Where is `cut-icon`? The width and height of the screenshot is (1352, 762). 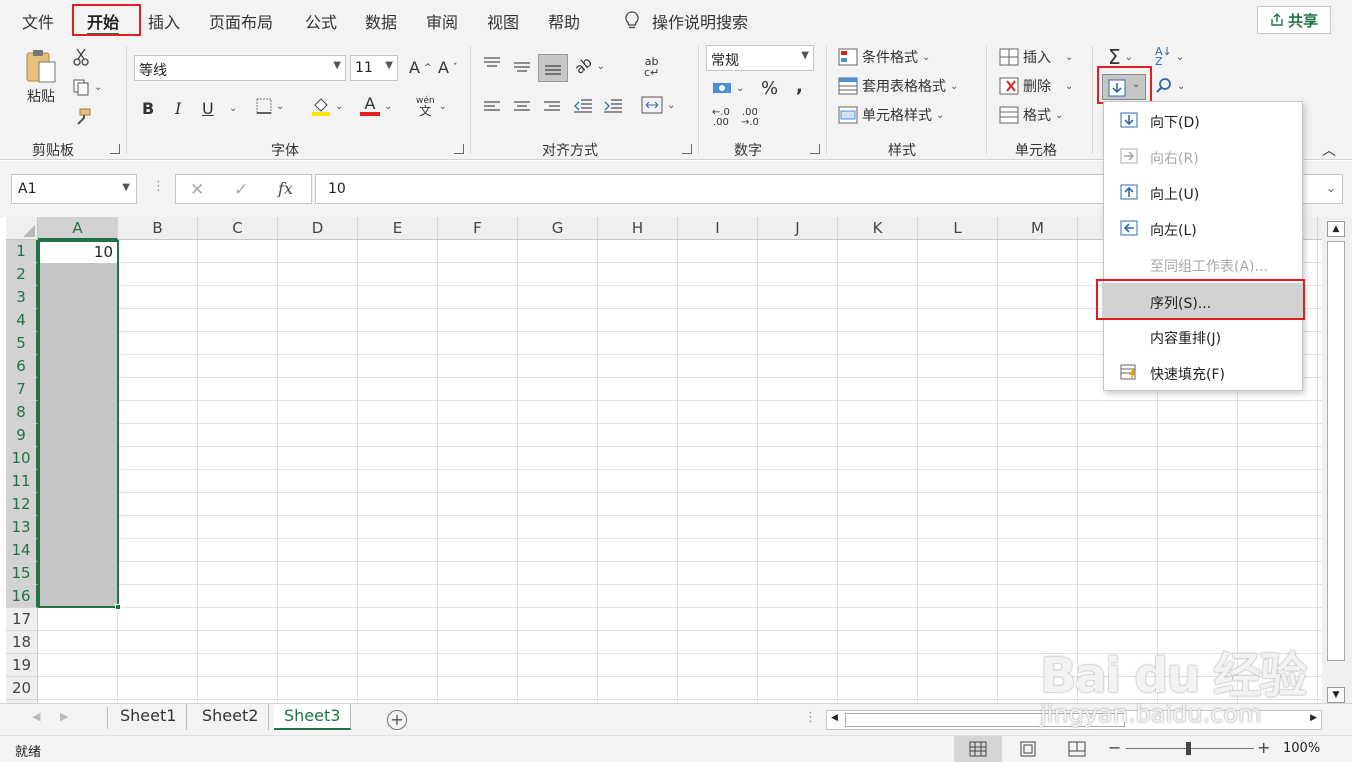
cut-icon is located at coordinates (81, 57).